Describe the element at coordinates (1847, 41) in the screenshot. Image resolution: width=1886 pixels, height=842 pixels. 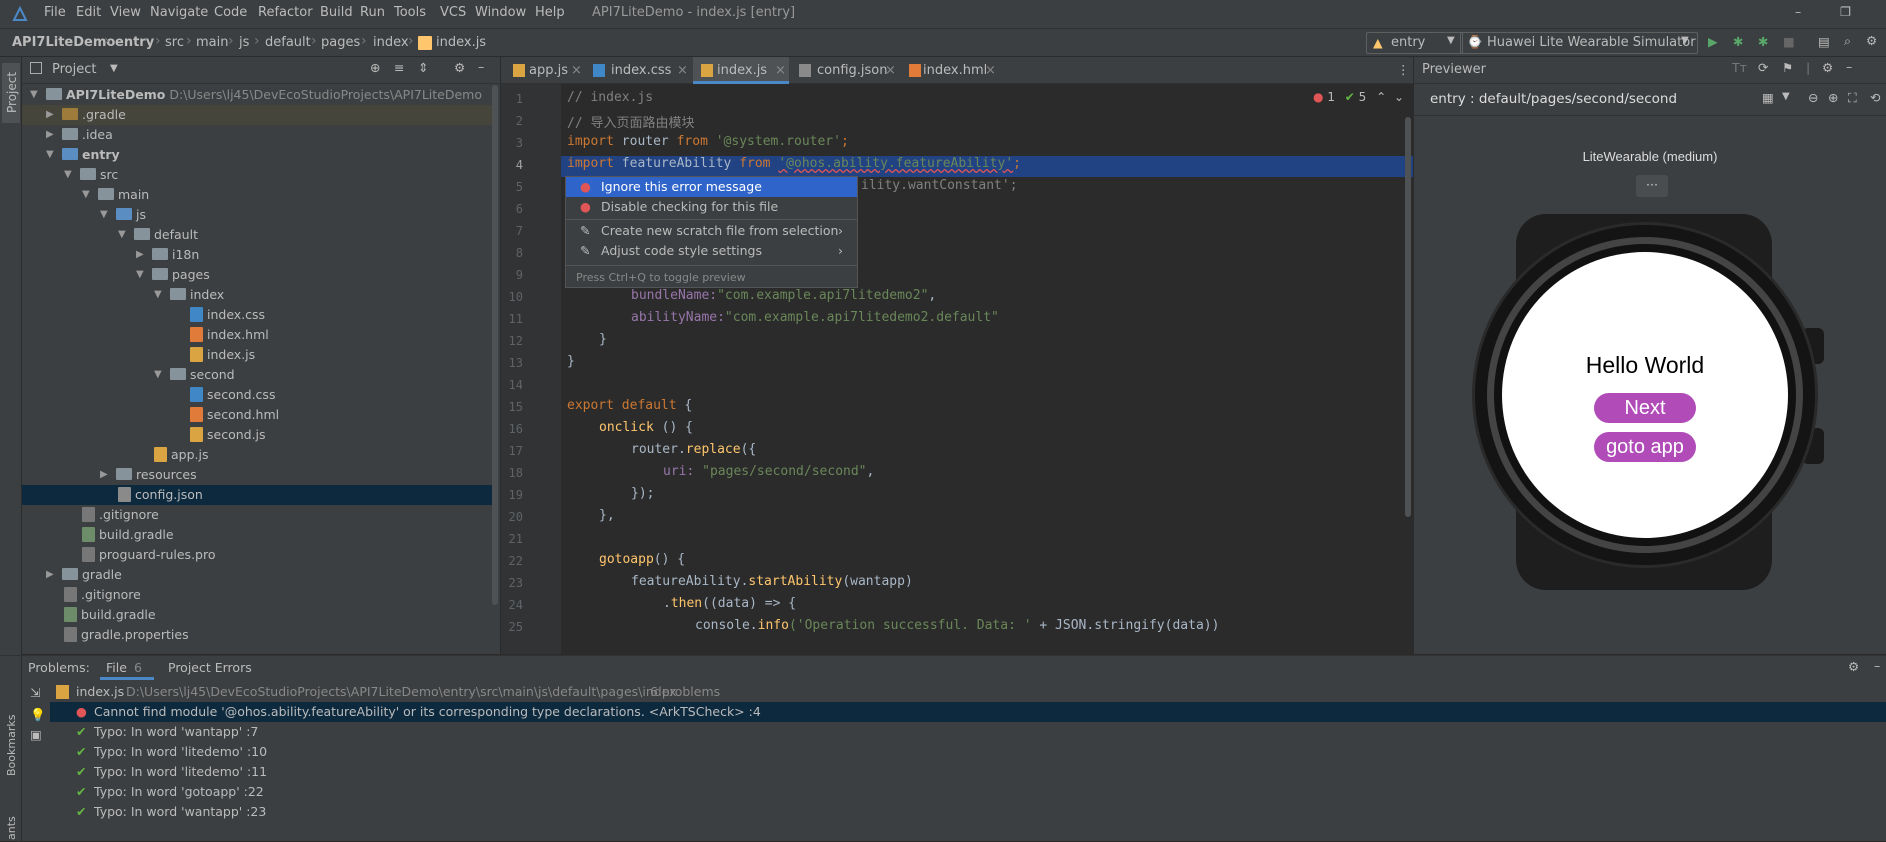
I see `search-icon: ⌕` at that location.